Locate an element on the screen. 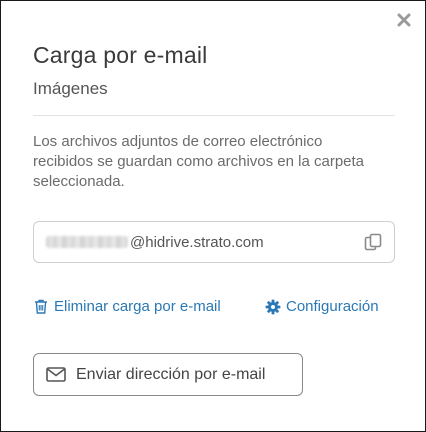 The width and height of the screenshot is (426, 432). delete-upload-link: Eliminar carga por e-mail is located at coordinates (127, 306).